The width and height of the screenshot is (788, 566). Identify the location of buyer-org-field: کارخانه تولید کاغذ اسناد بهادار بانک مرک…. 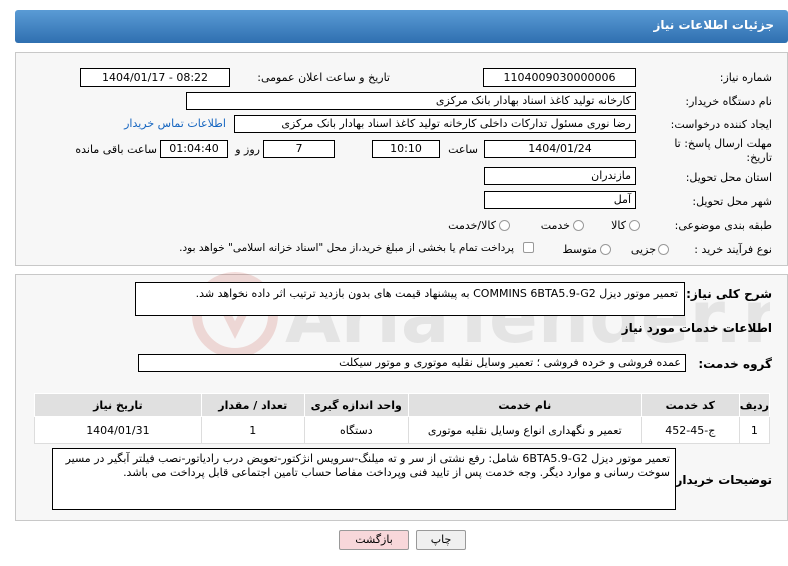
(411, 101).